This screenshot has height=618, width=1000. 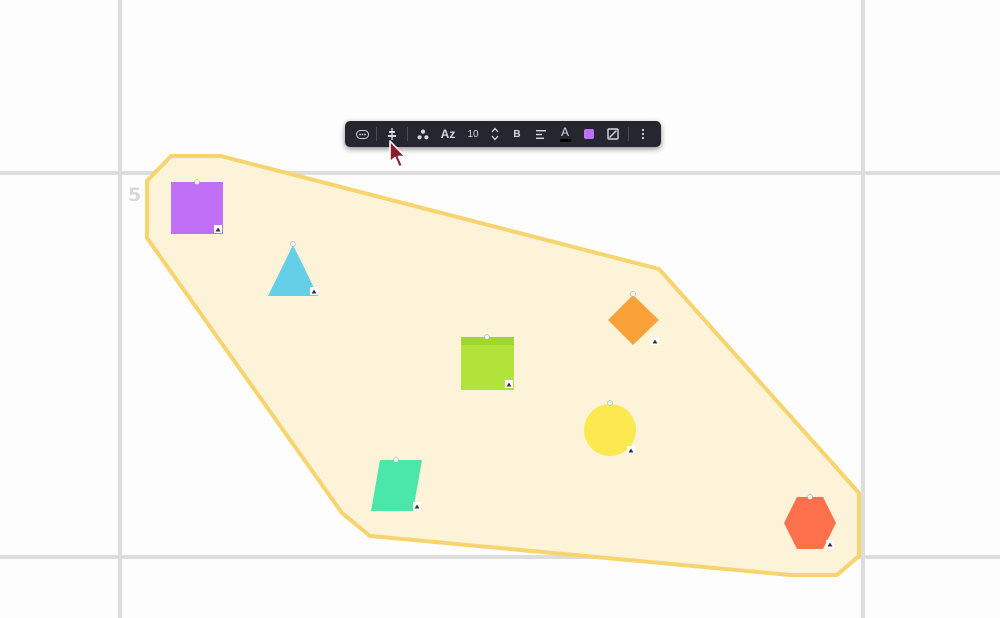 I want to click on fill-color-button, so click(x=589, y=134).